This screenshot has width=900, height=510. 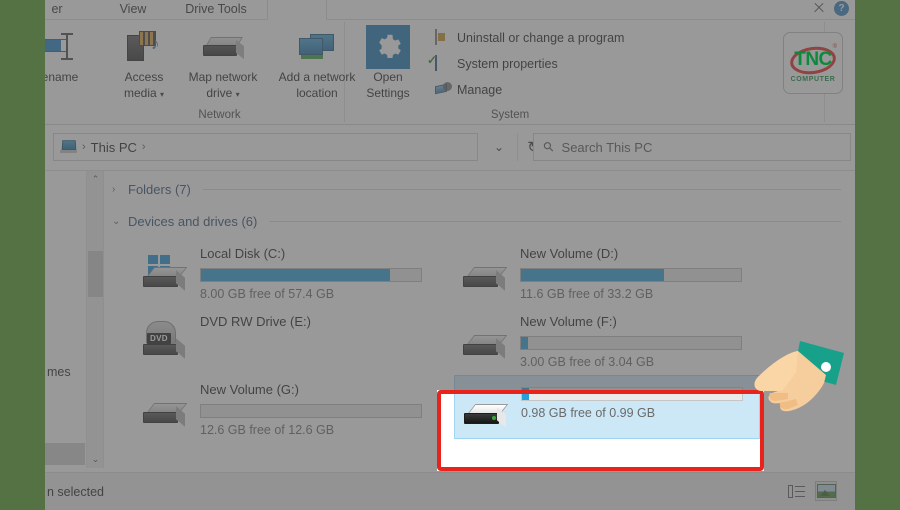 I want to click on rename-icon, so click(x=71, y=47).